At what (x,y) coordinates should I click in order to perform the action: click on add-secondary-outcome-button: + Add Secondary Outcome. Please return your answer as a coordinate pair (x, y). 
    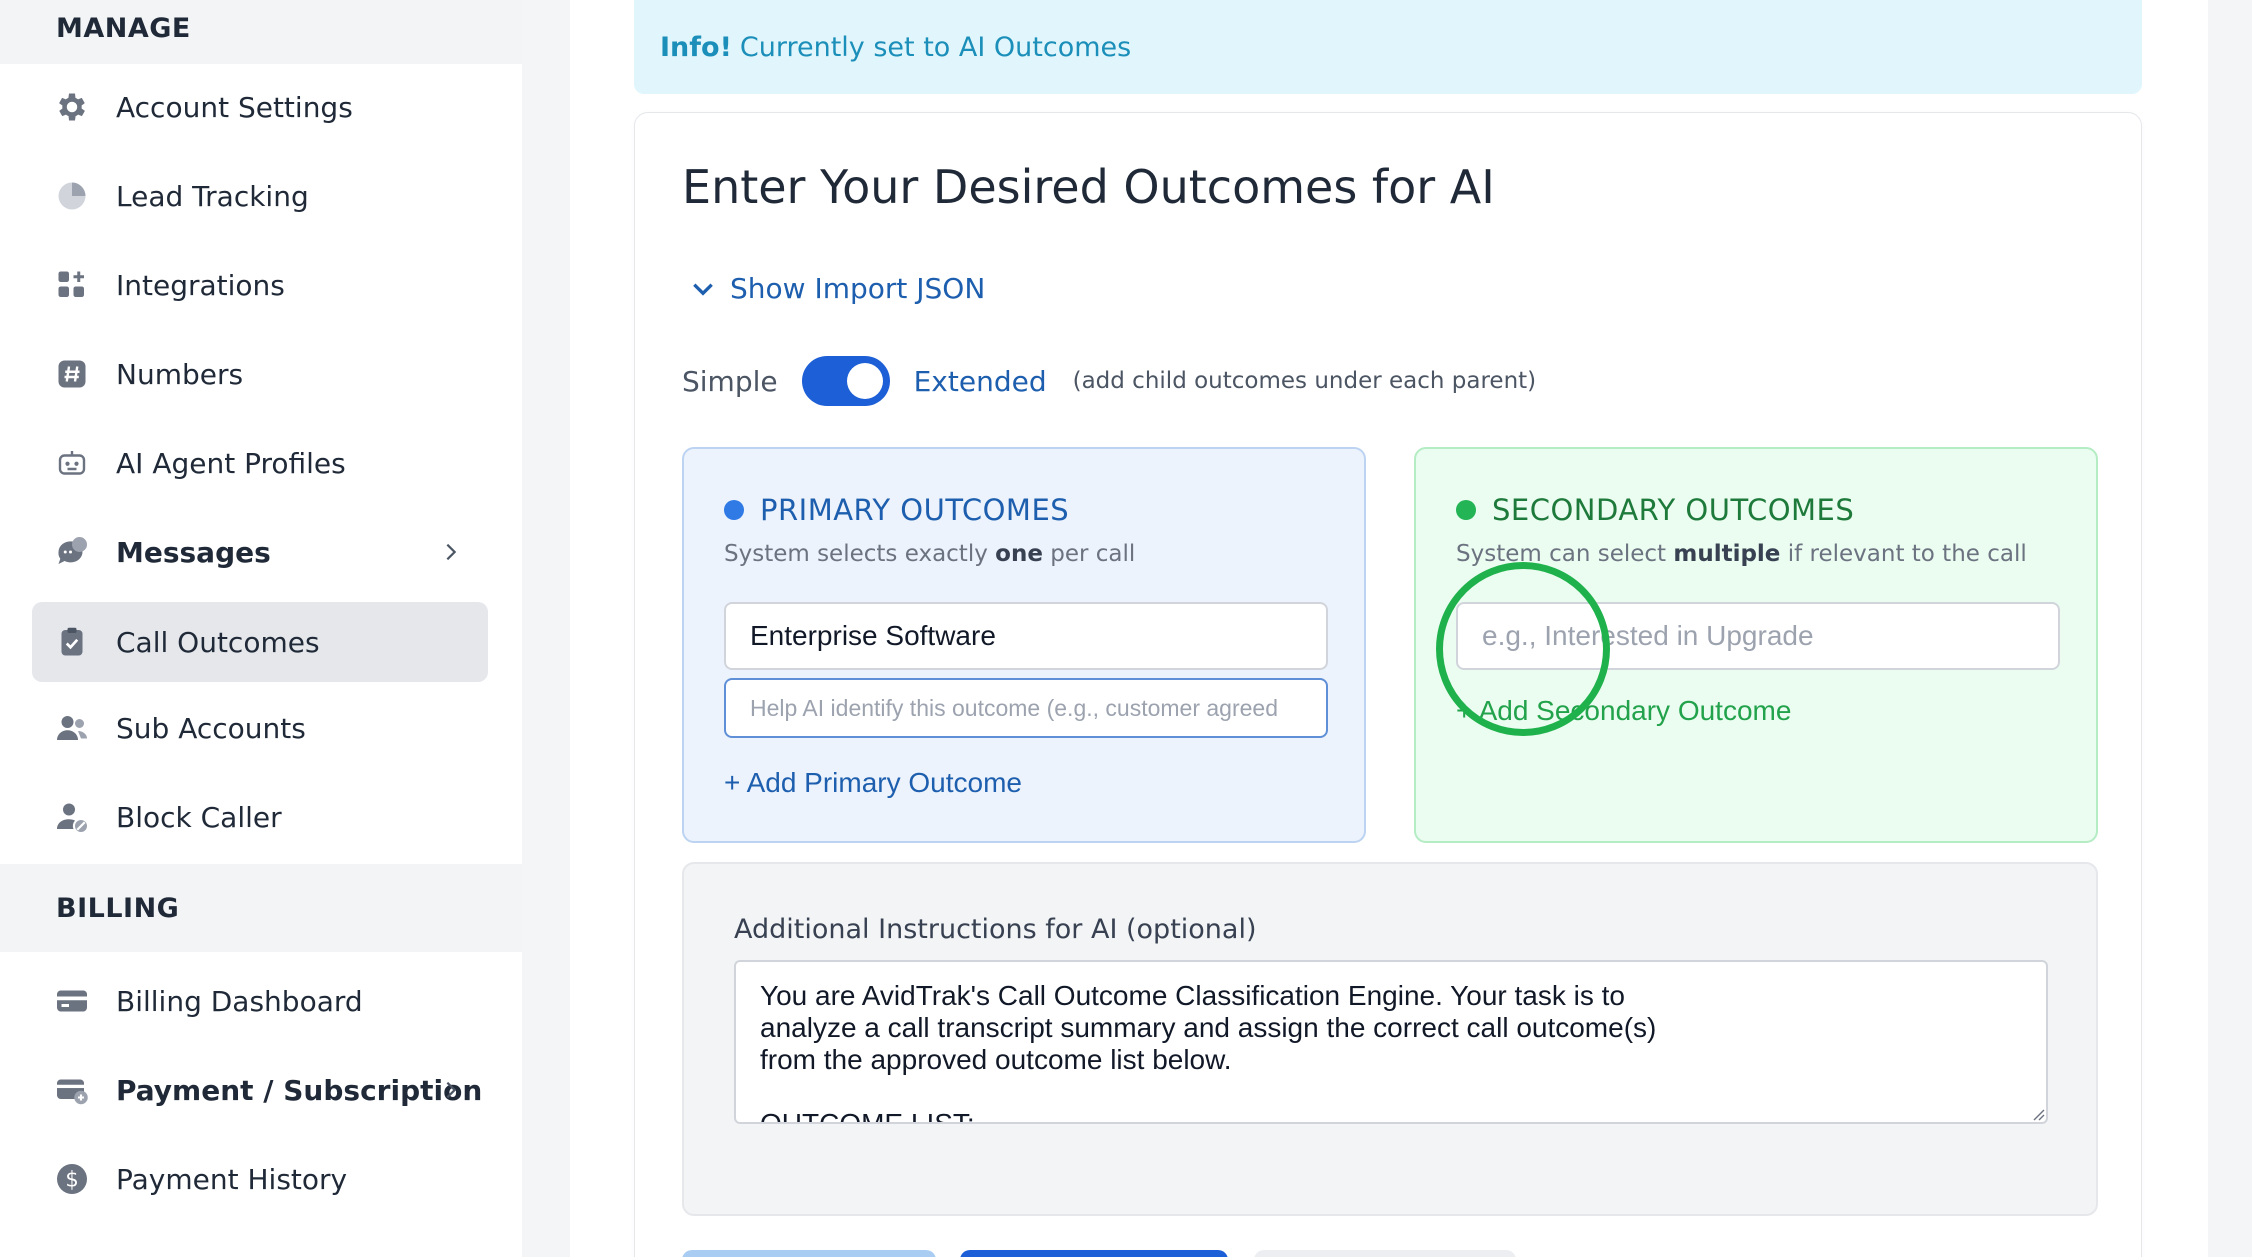
    Looking at the image, I should click on (1623, 711).